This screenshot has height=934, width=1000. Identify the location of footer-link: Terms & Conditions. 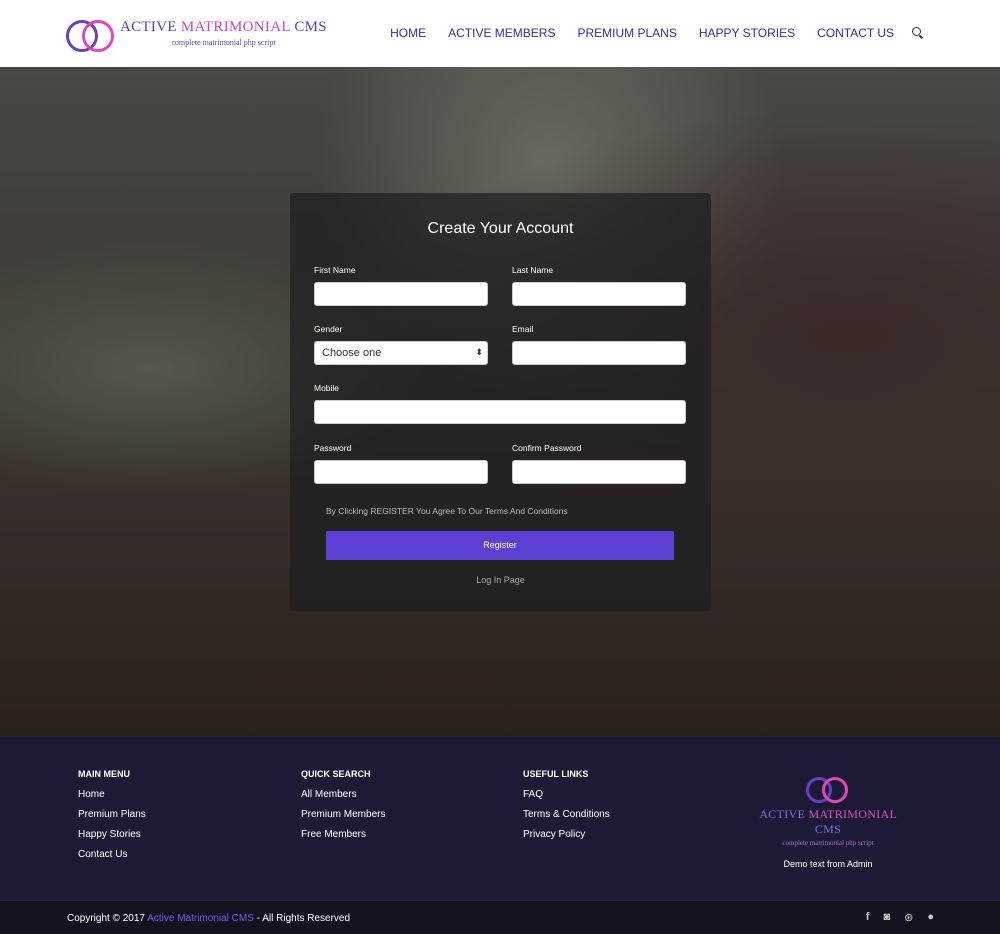
(566, 814).